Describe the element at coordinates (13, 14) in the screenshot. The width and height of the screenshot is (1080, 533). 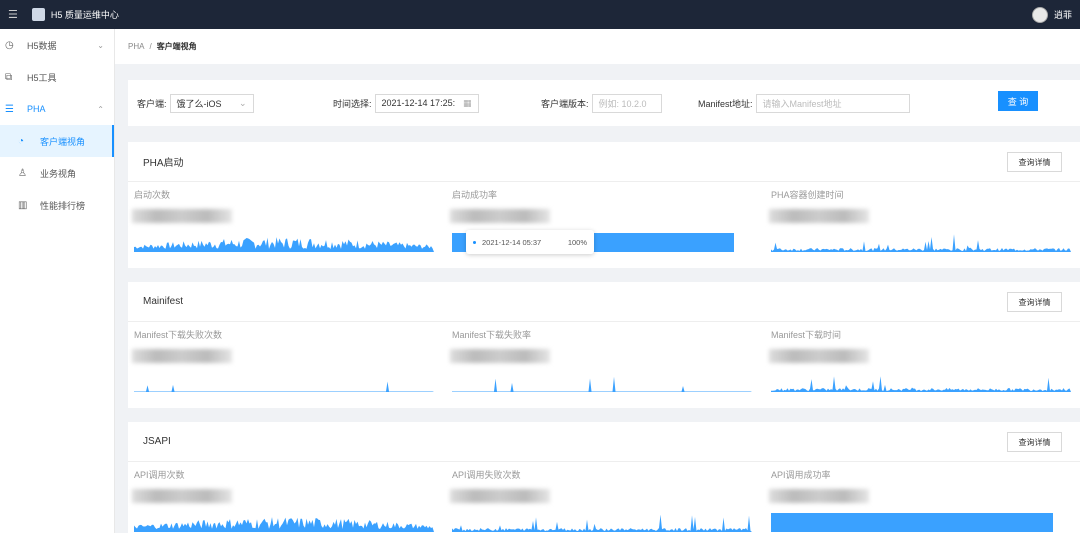
I see `menu-icon: ☰` at that location.